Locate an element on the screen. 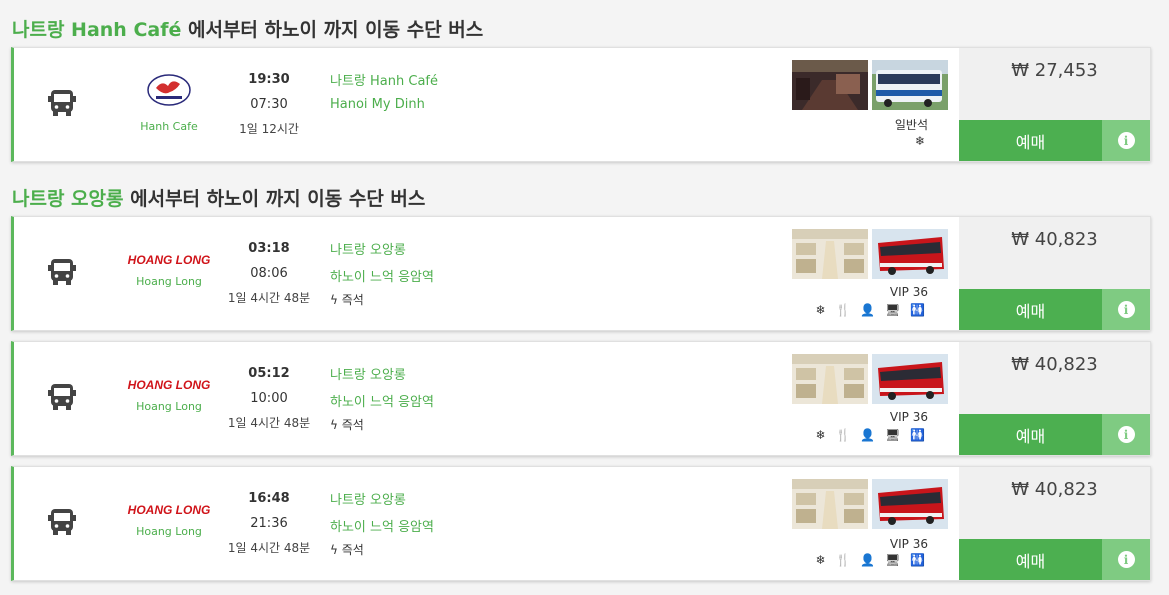 Image resolution: width=1169 pixels, height=595 pixels. departure-time: 16:48 is located at coordinates (269, 498).